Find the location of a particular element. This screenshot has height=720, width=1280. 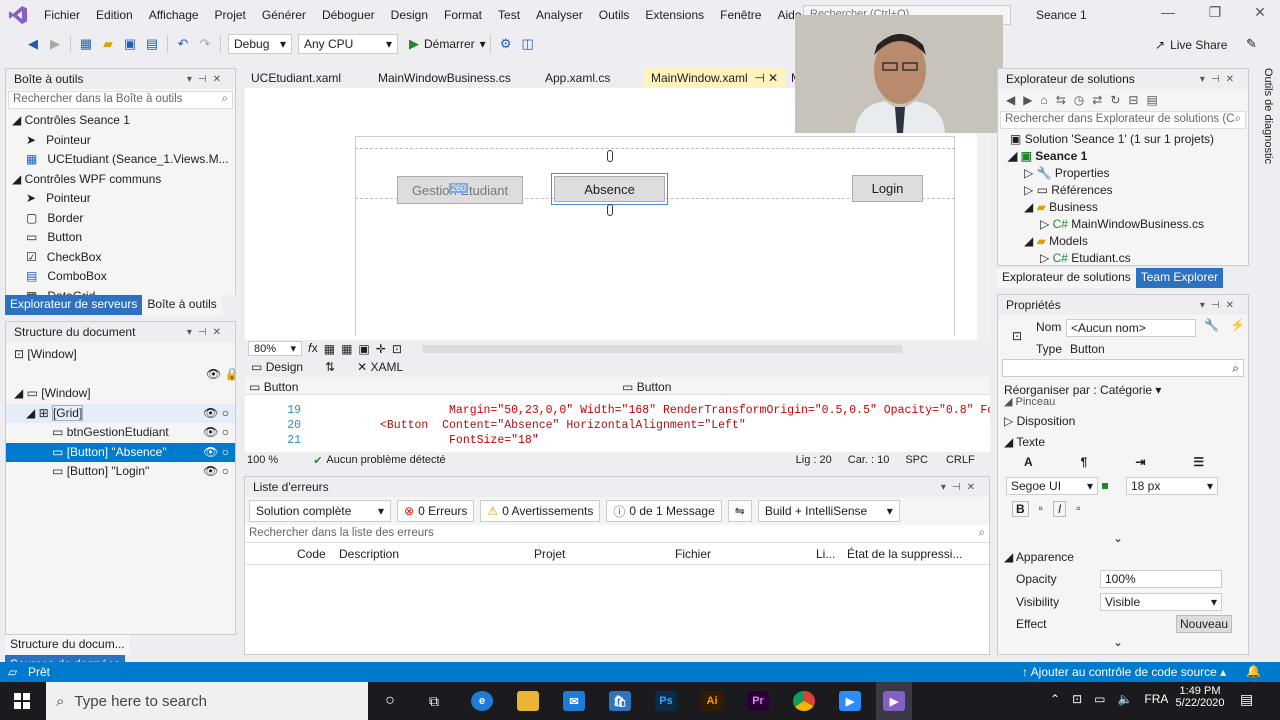

history-icon: ◷ is located at coordinates (1079, 100).